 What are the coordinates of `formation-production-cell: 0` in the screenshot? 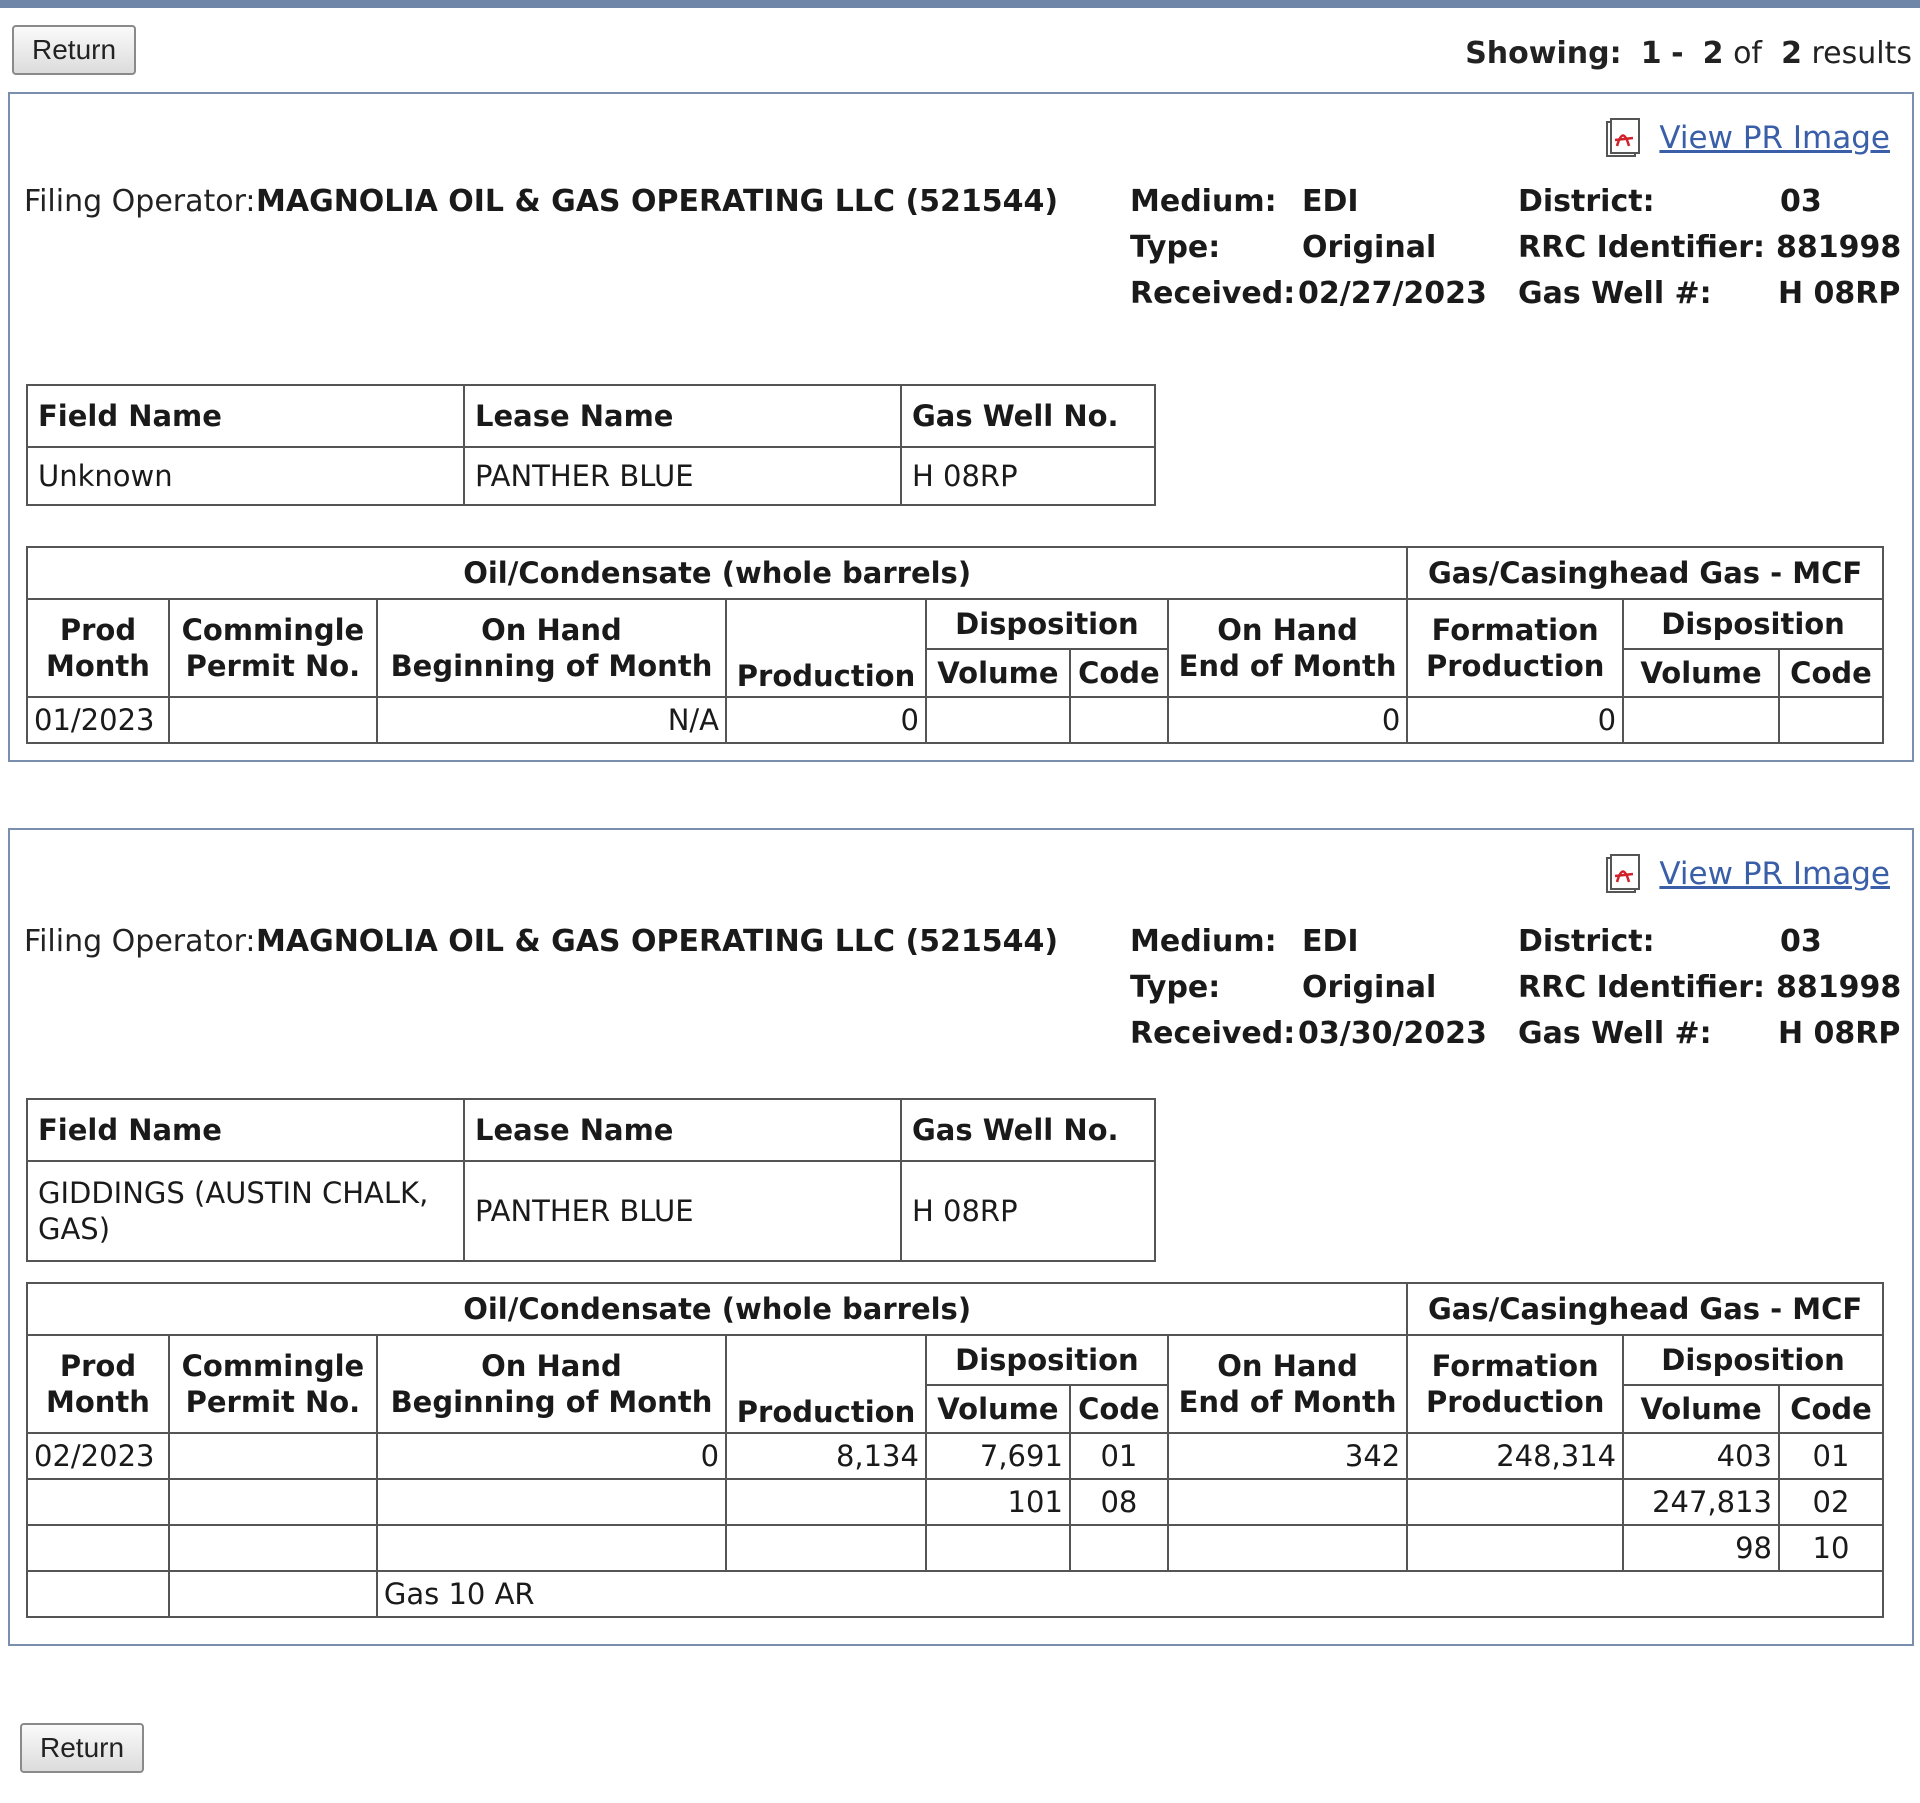 It's located at (1515, 720).